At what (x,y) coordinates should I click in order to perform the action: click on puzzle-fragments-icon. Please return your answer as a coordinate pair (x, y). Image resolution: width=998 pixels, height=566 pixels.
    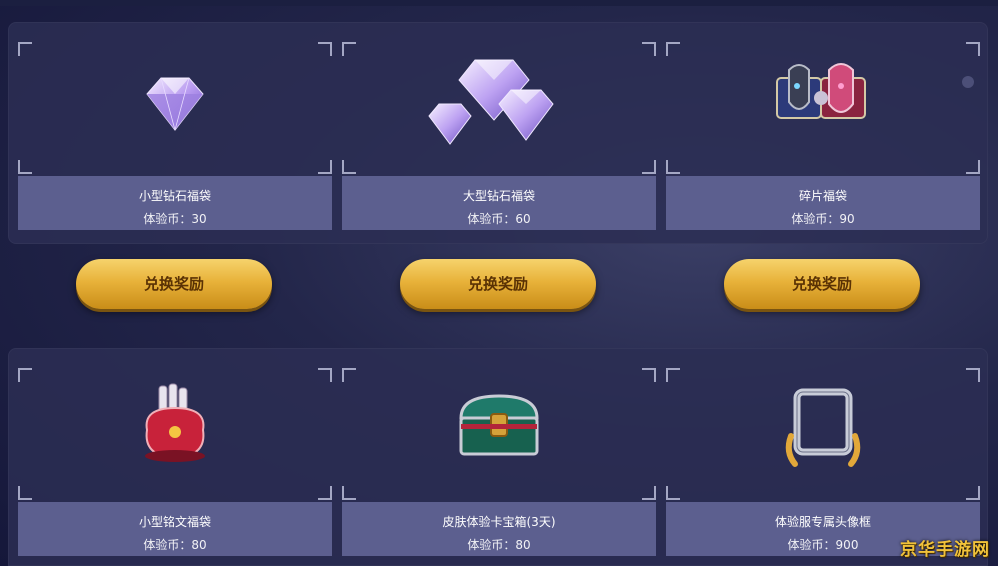
    Looking at the image, I should click on (823, 107).